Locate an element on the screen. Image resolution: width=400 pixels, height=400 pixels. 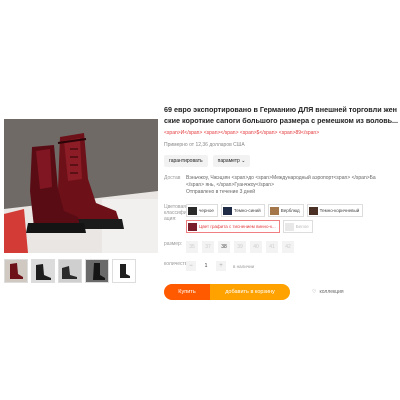
thumbnail-strip is located at coordinates (70, 271).